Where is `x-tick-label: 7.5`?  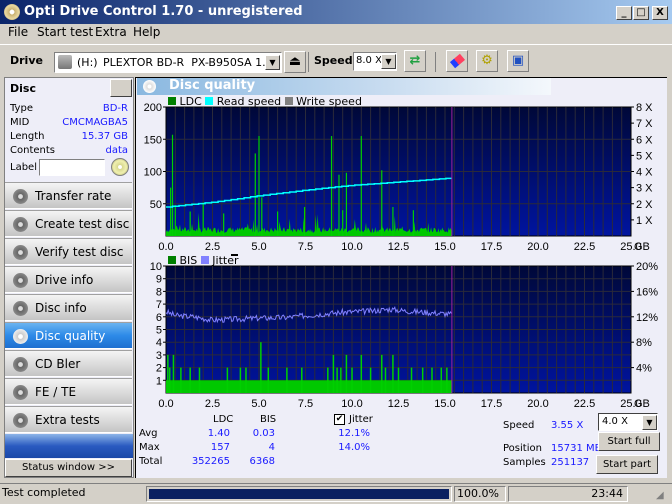
x-tick-label: 7.5 is located at coordinates (305, 404).